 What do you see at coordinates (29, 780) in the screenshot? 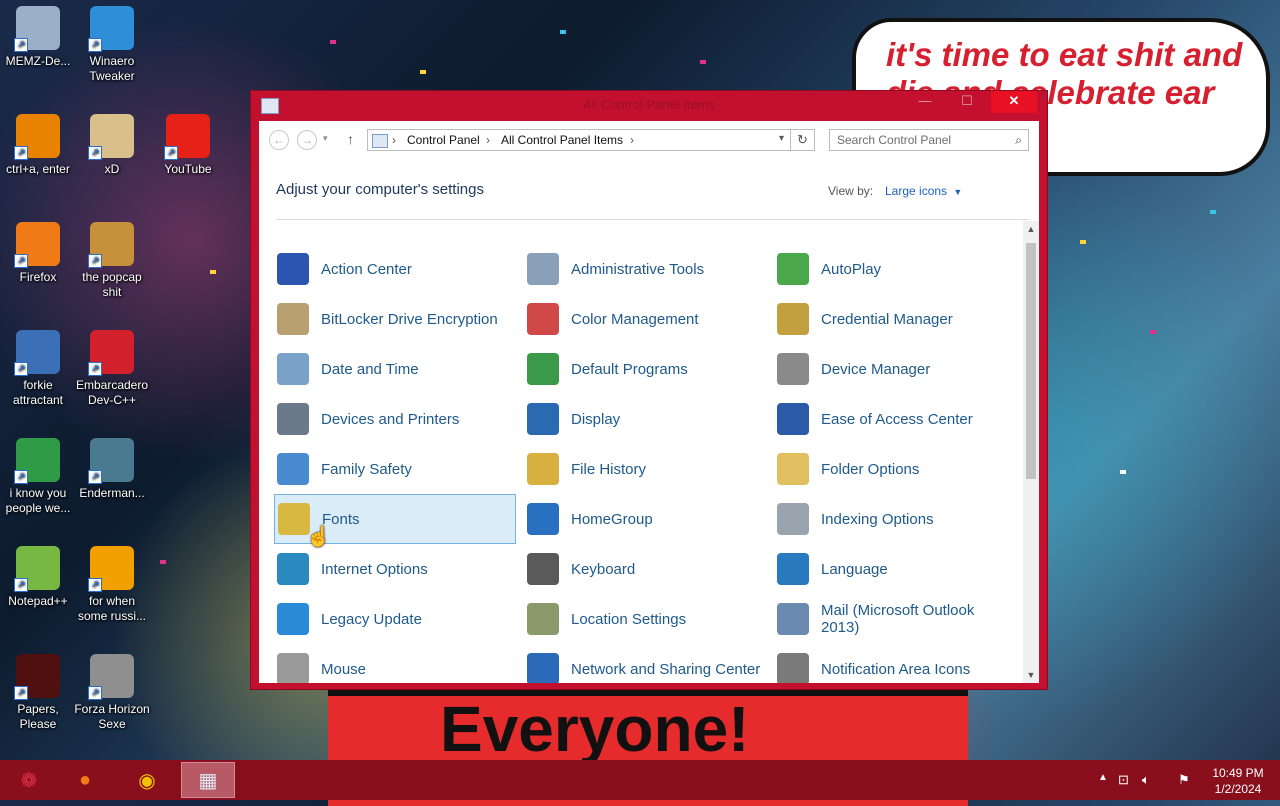
I see `start-button: ❁` at bounding box center [29, 780].